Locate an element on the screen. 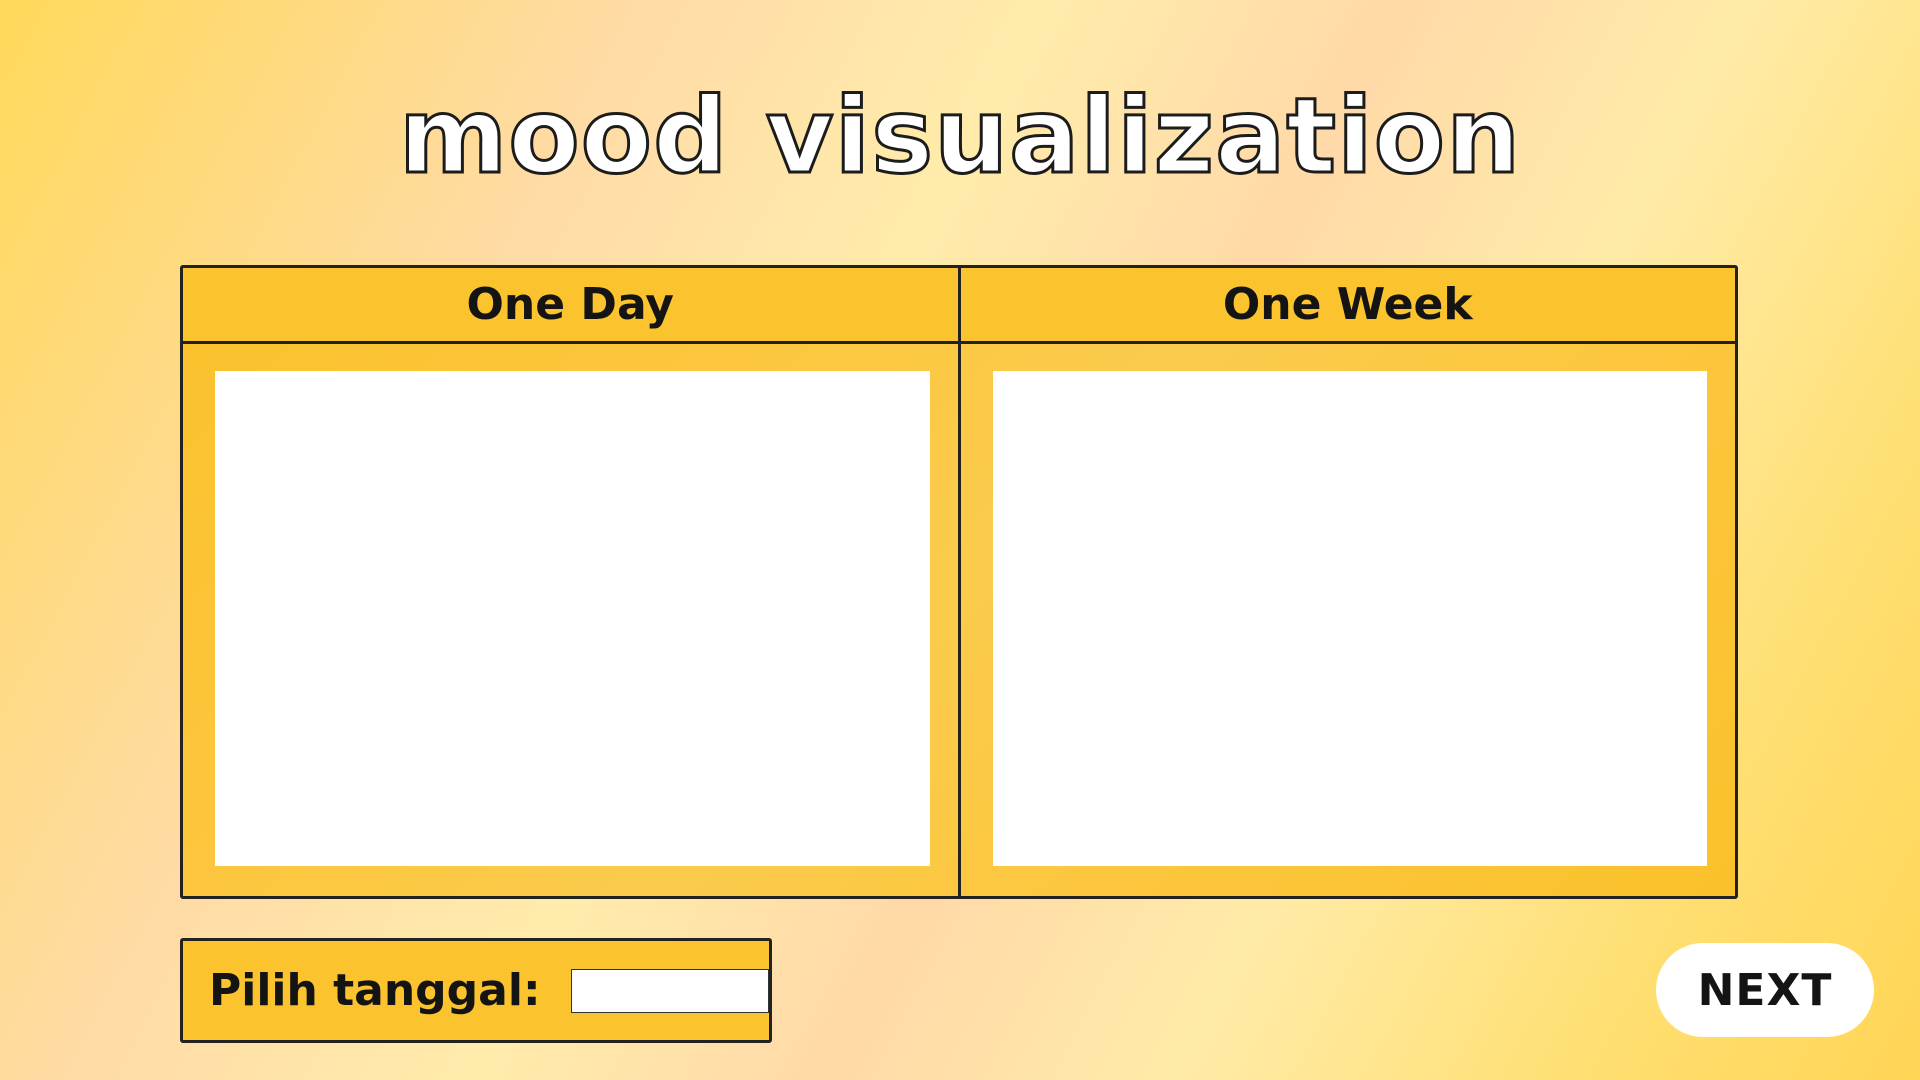  date-picker-box: Pilih tanggal: is located at coordinates (476, 990).